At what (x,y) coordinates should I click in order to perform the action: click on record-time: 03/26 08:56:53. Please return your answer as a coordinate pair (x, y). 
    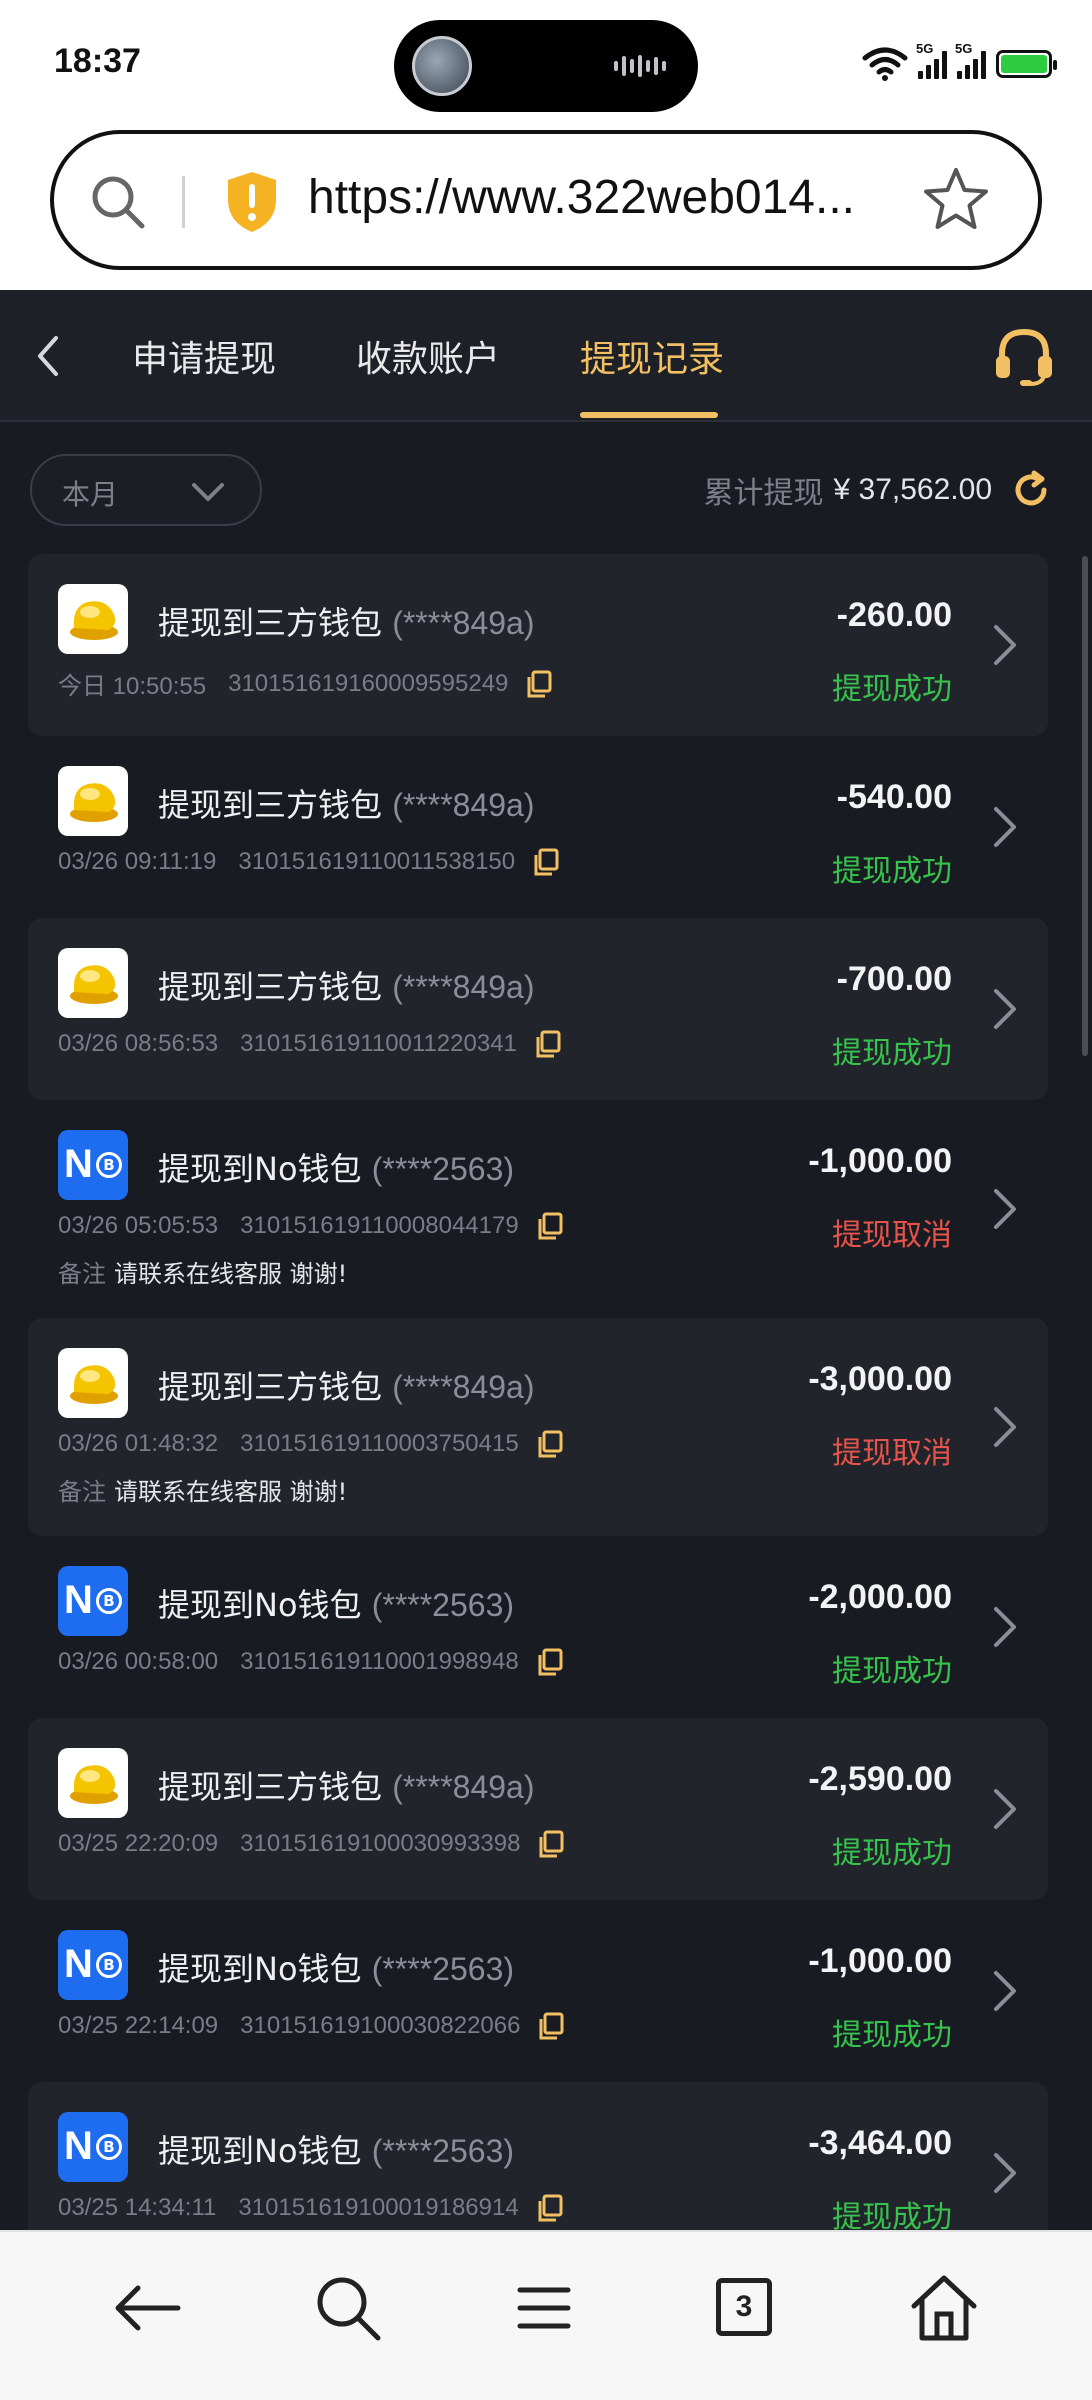
    Looking at the image, I should click on (138, 1043).